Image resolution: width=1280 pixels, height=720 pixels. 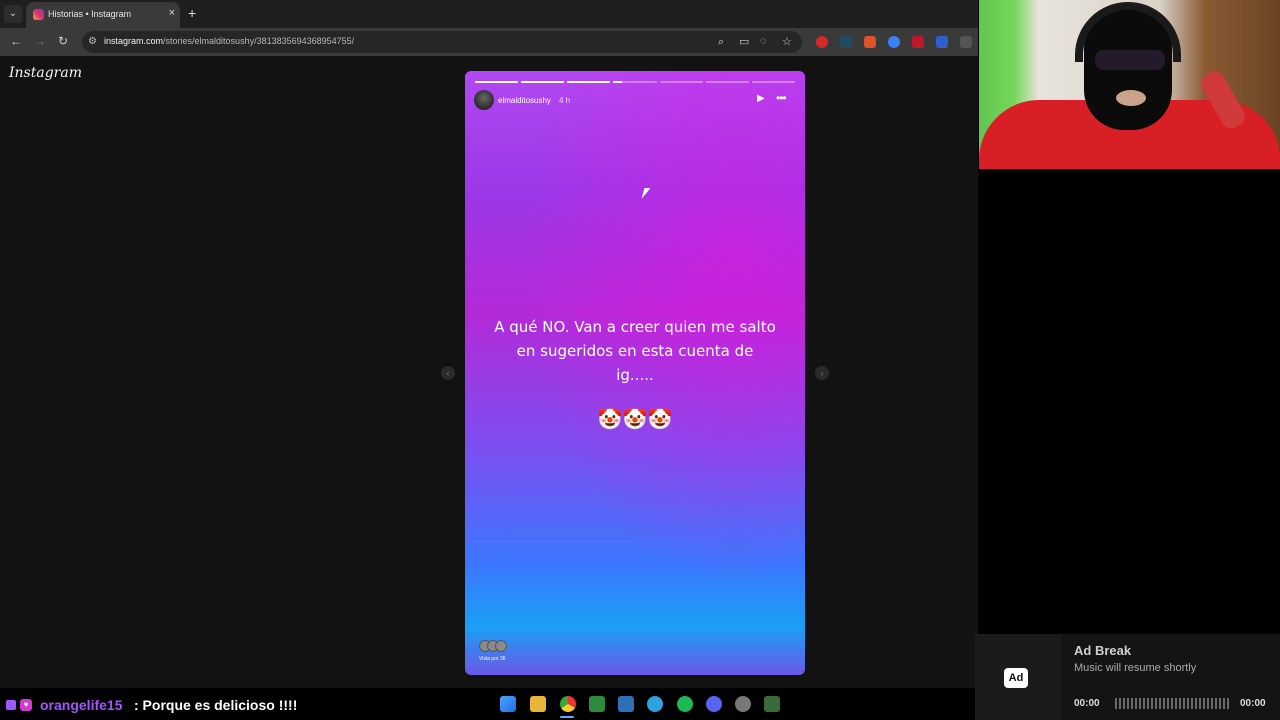 I want to click on clown-emojis: 🤡🤡🤡, so click(x=635, y=420).